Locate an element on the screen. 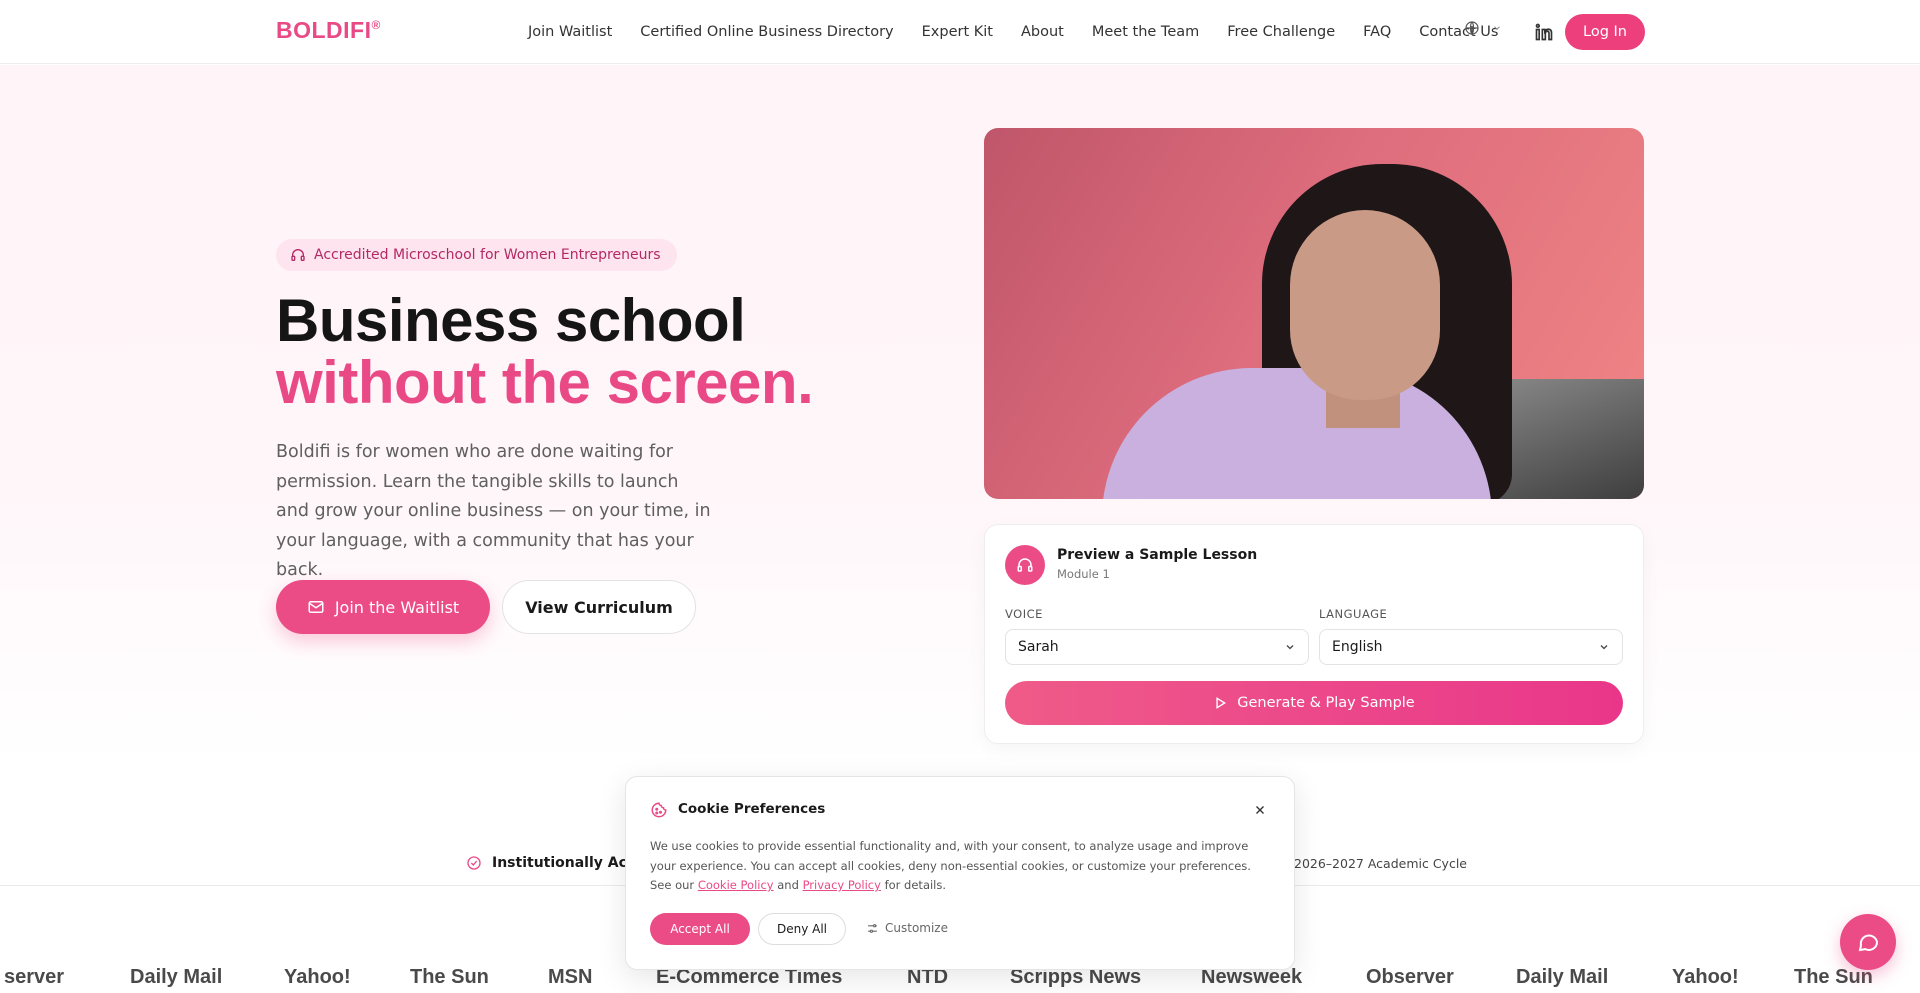 The image size is (1920, 993). voice-label: VOICE is located at coordinates (1024, 614).